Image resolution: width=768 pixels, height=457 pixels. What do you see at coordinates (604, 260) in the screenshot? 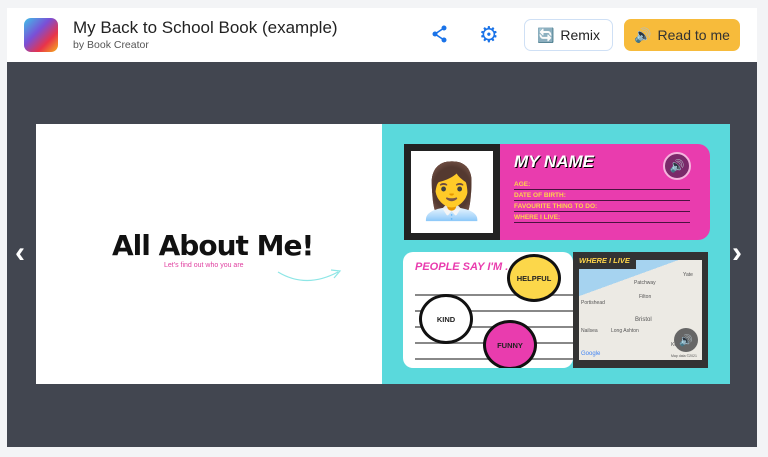
I see `where-i-live-heading: WHERE I LIVE` at bounding box center [604, 260].